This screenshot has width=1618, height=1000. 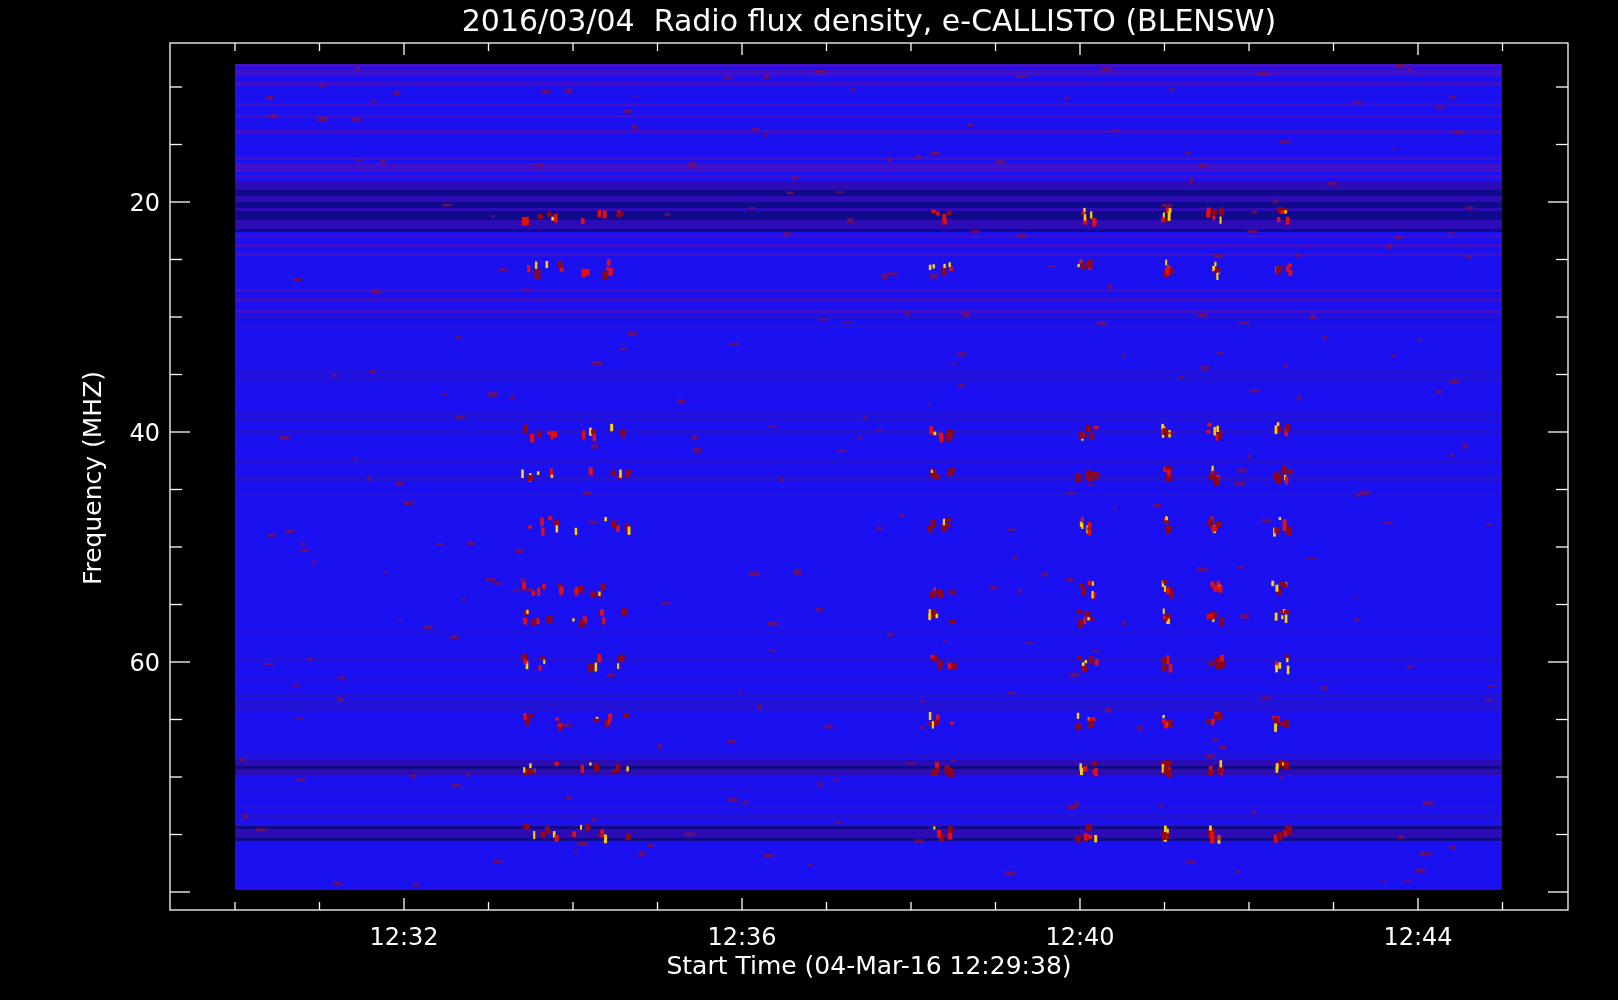 What do you see at coordinates (1418, 937) in the screenshot?
I see `tick-label: 12:44` at bounding box center [1418, 937].